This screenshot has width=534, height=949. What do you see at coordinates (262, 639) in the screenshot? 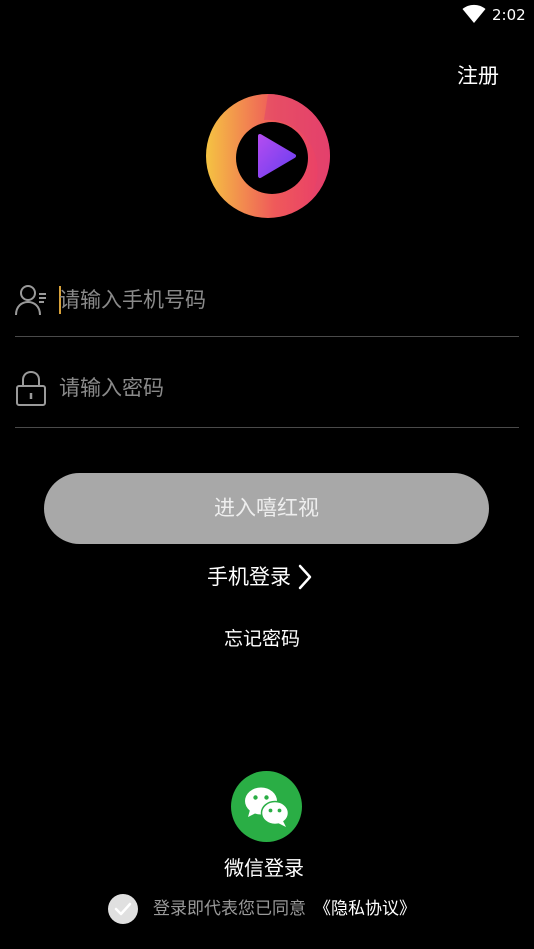
I see `forgot-password-link: 忘记密码` at bounding box center [262, 639].